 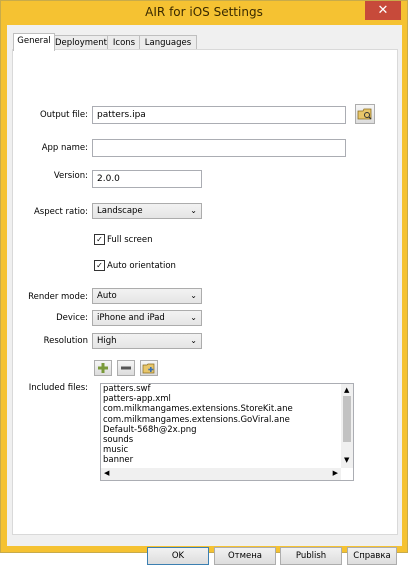 I want to click on tab-deployment: Deployment, so click(x=81, y=42).